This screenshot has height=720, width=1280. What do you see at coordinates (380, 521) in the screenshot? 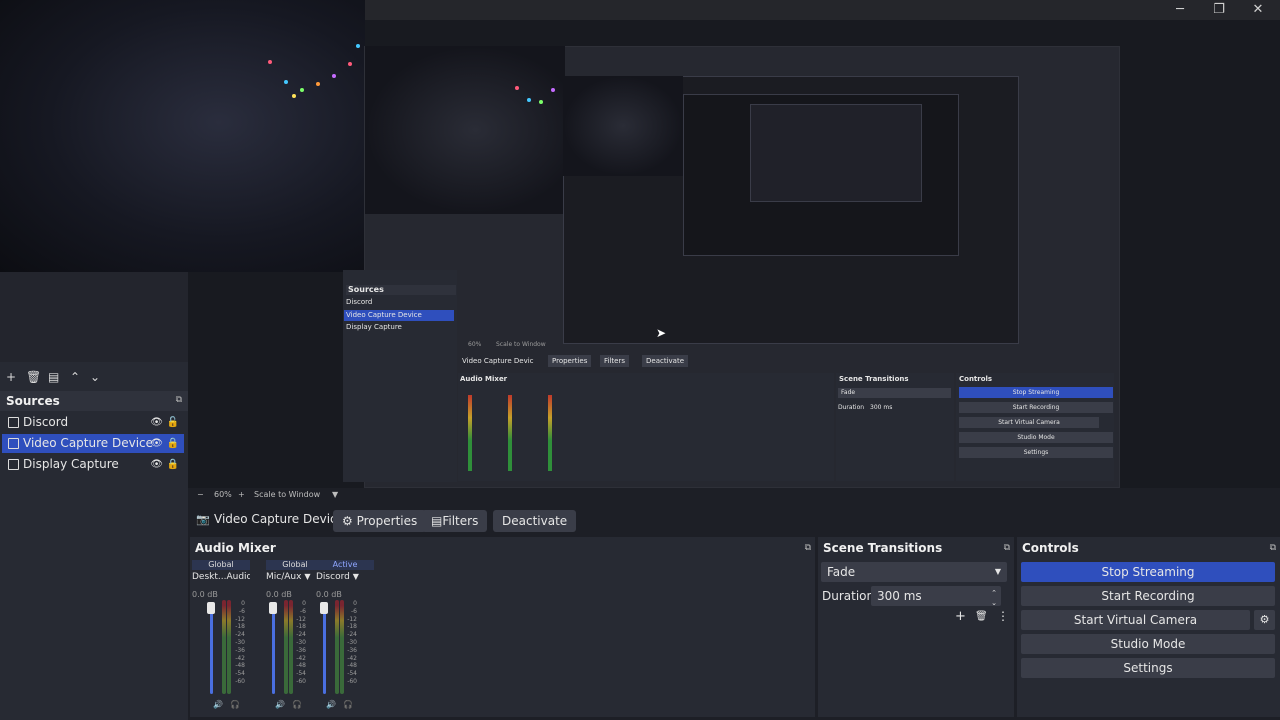
I see `properties-button: ⚙ Properties` at bounding box center [380, 521].